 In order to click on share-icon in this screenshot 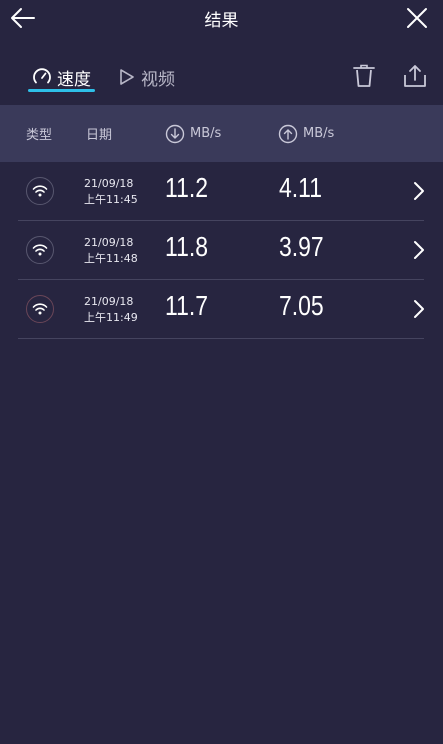, I will do `click(415, 76)`.